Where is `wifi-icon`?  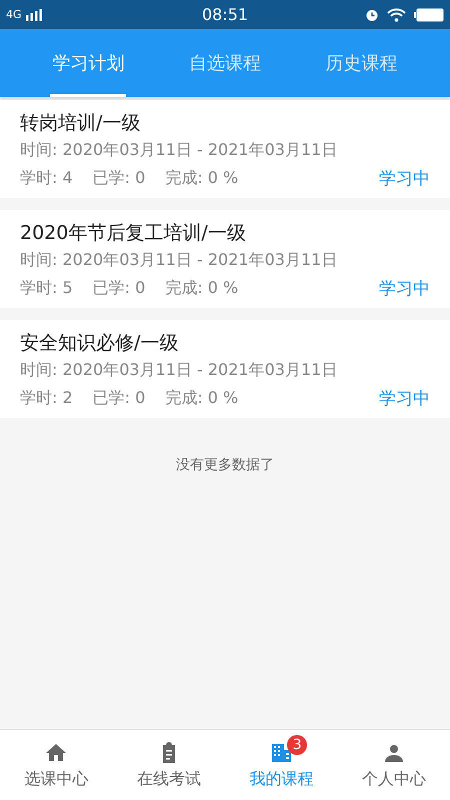 wifi-icon is located at coordinates (396, 15).